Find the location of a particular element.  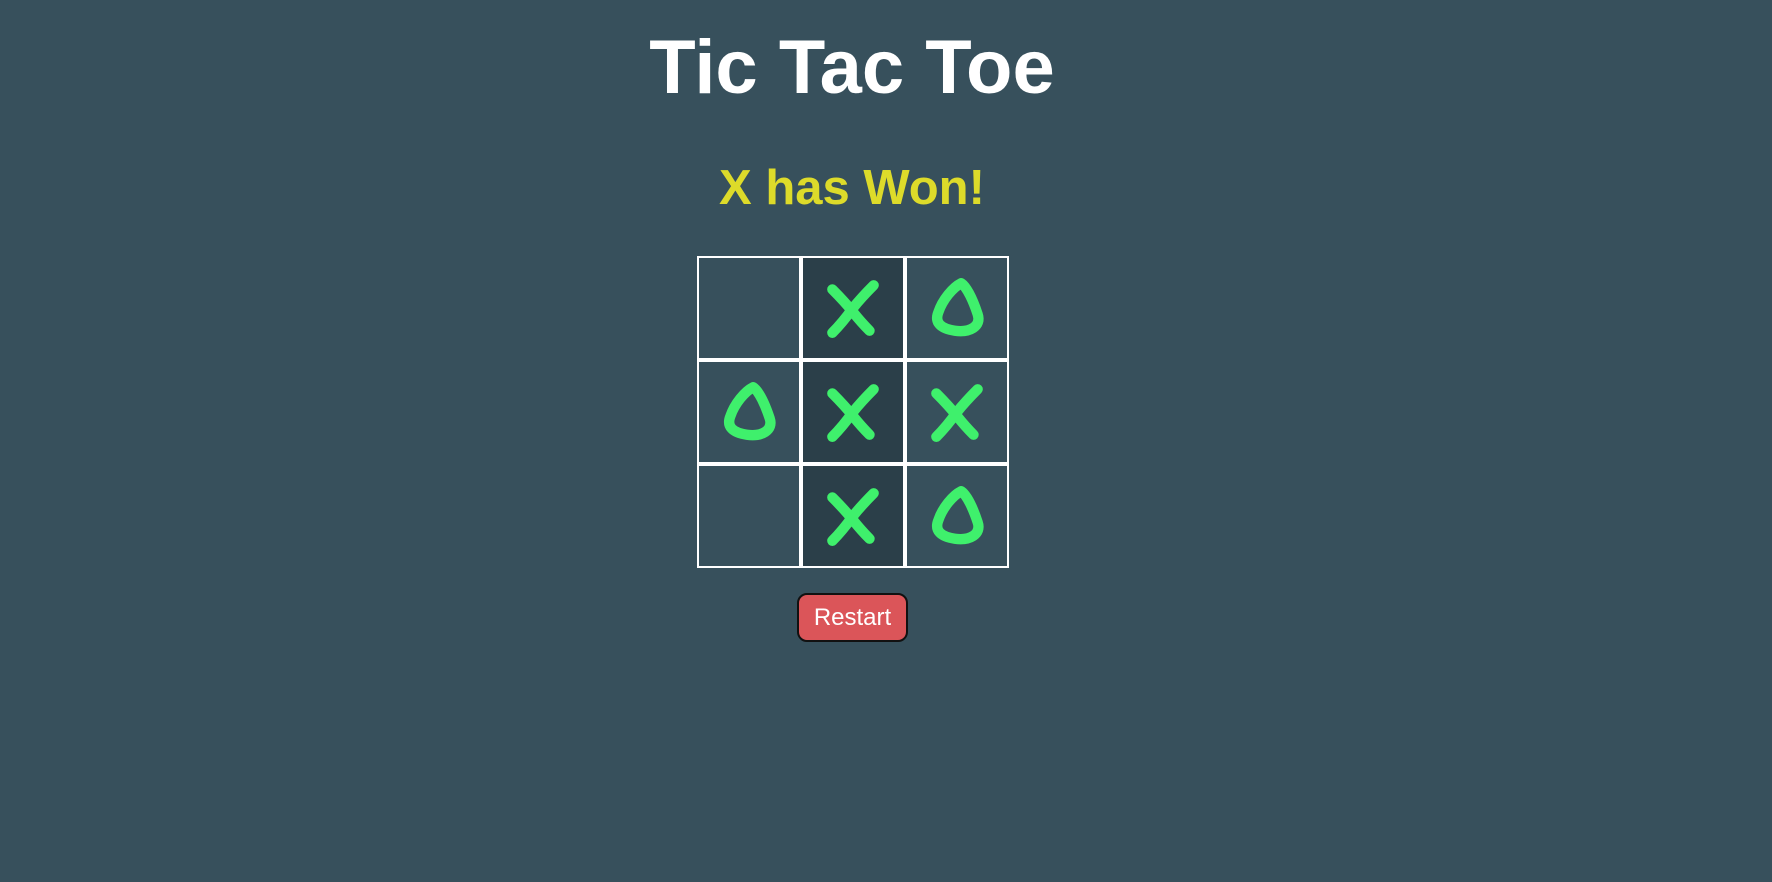

board-cell-r1-c3 is located at coordinates (957, 308).